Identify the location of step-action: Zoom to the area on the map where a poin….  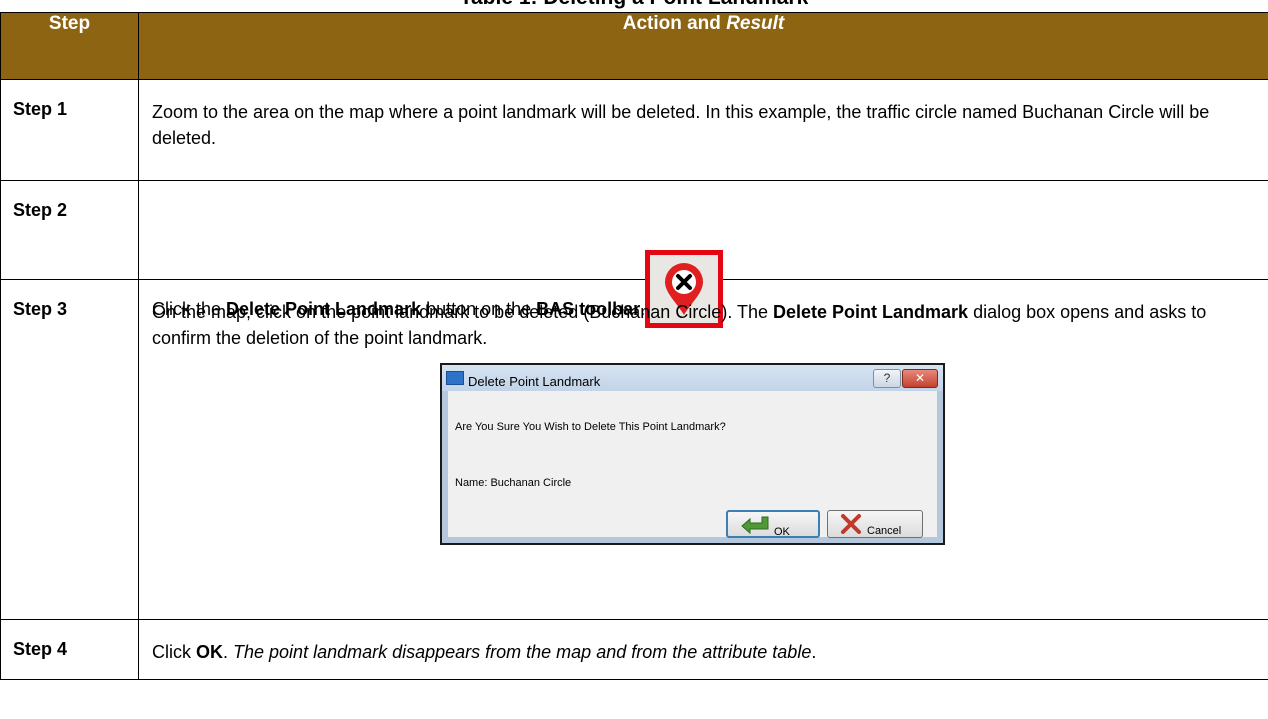
(703, 130).